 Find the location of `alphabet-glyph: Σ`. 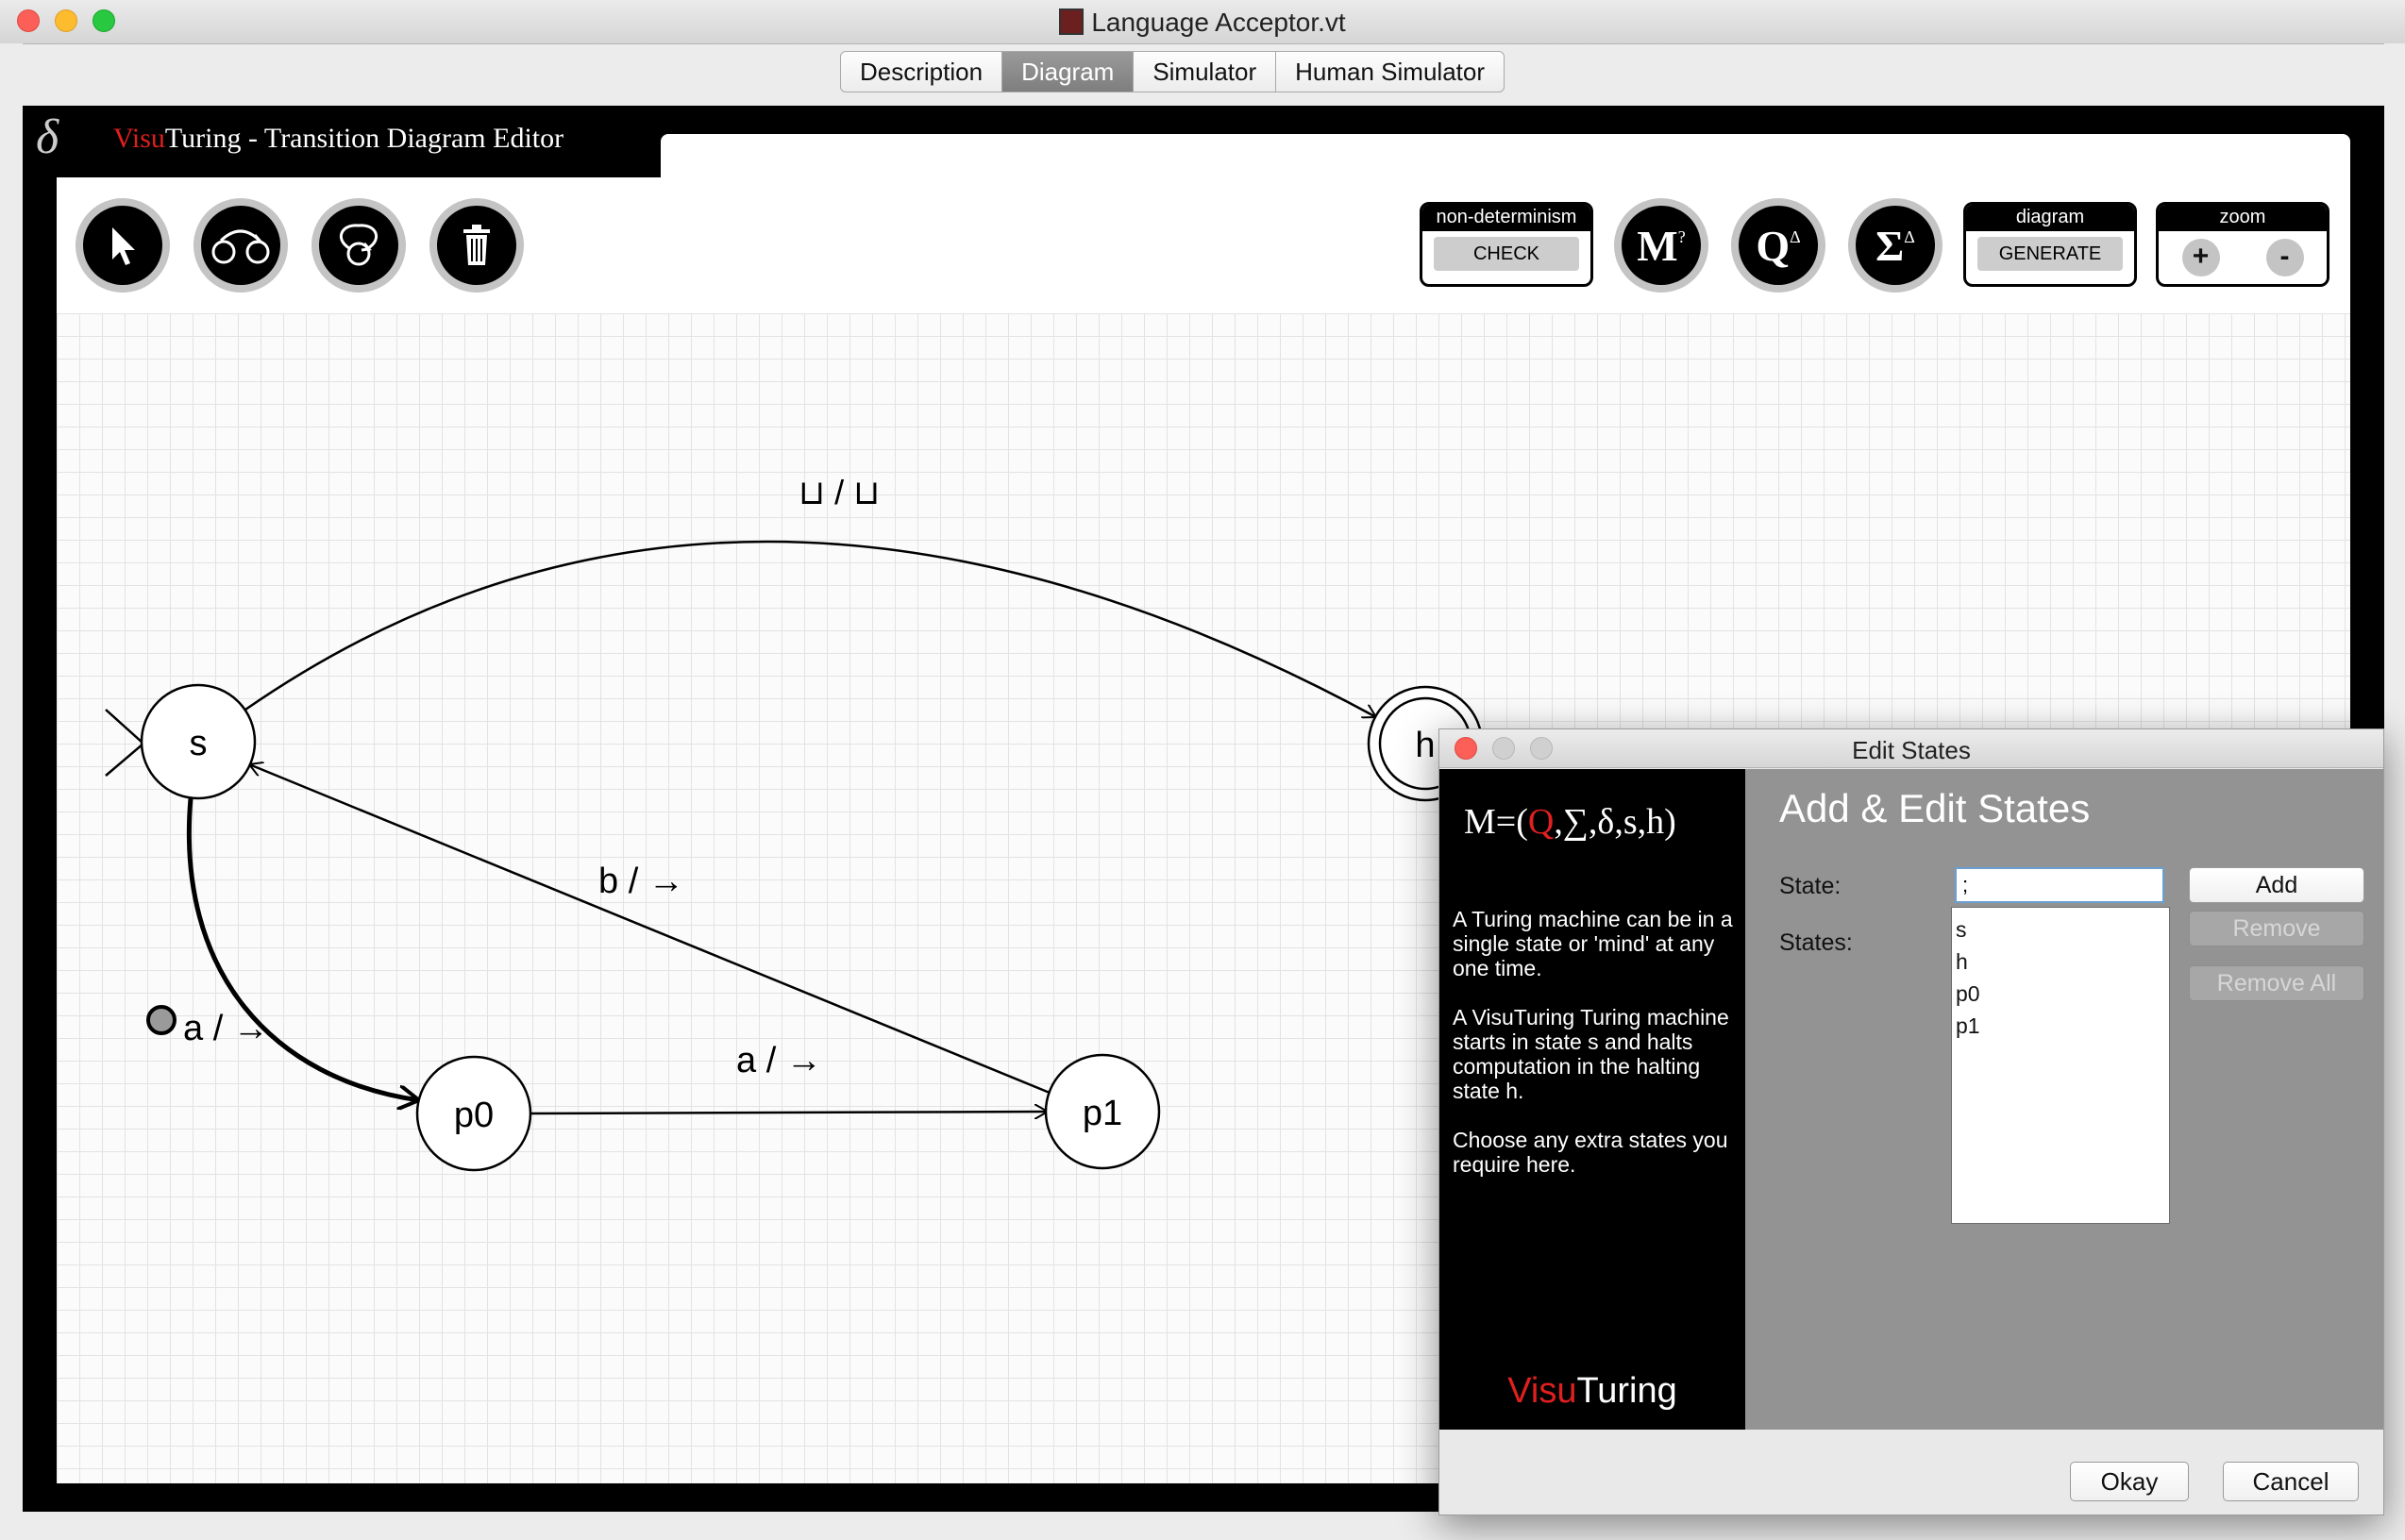

alphabet-glyph: Σ is located at coordinates (1890, 245).